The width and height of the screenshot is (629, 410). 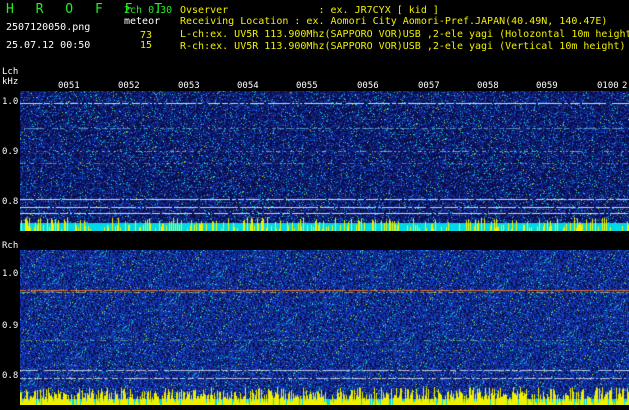 What do you see at coordinates (148, 10) in the screenshot?
I see `version-label: 2ch 0.30` at bounding box center [148, 10].